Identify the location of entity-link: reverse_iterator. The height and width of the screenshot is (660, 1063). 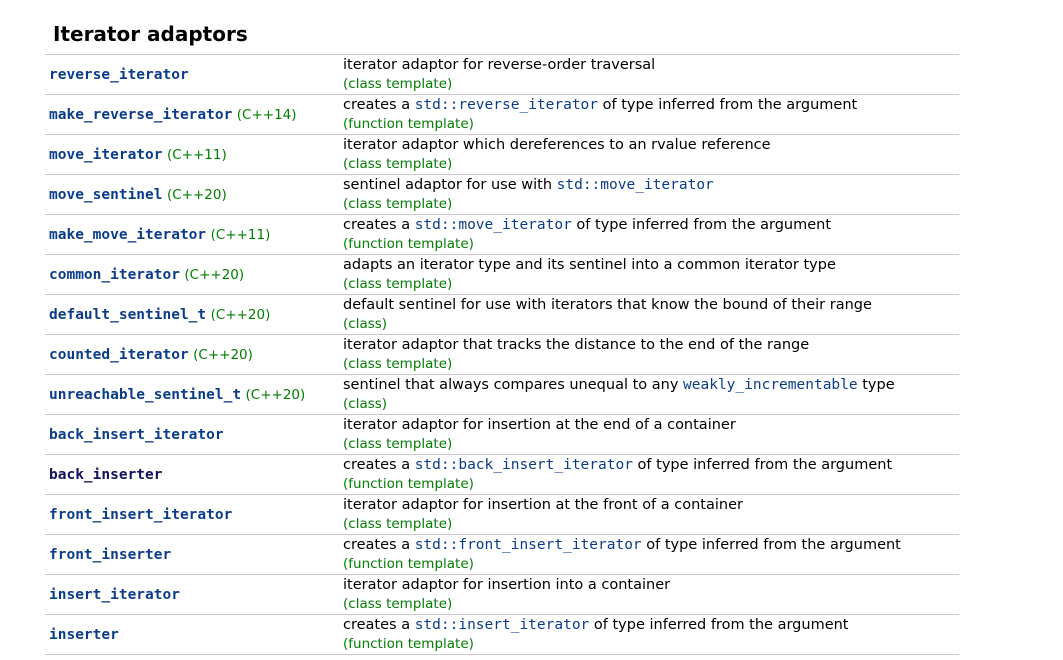
(119, 75).